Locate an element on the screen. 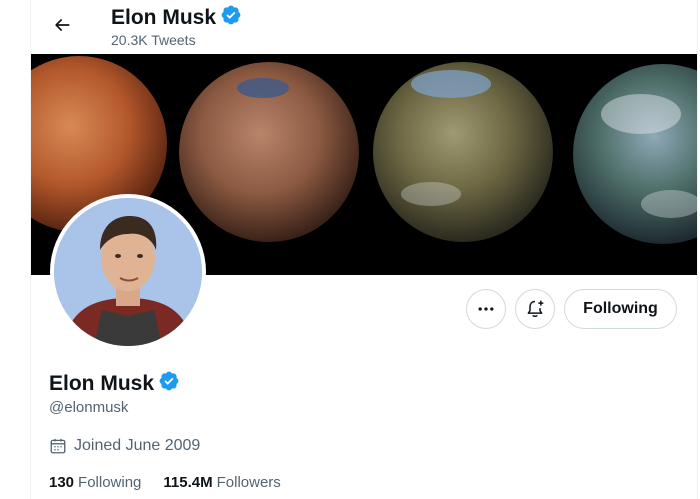 This screenshot has width=700, height=499. follow-stats: 130 Following 115.4M Followers is located at coordinates (165, 482).